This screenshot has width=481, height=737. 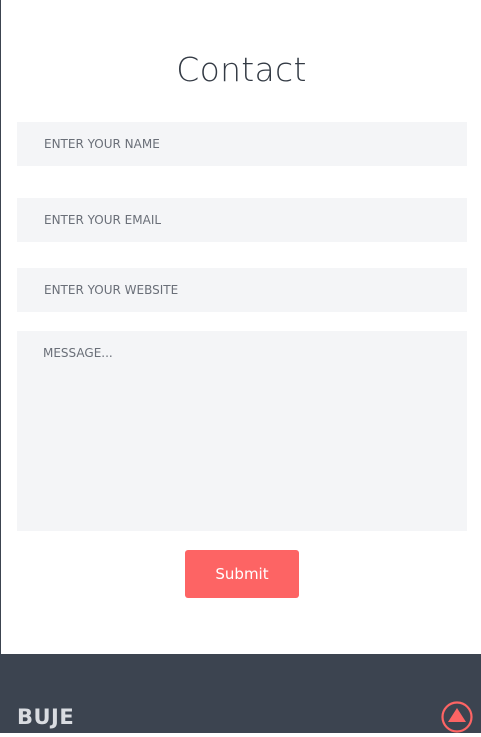 I want to click on footer-brand-logo: BUJE, so click(x=46, y=717).